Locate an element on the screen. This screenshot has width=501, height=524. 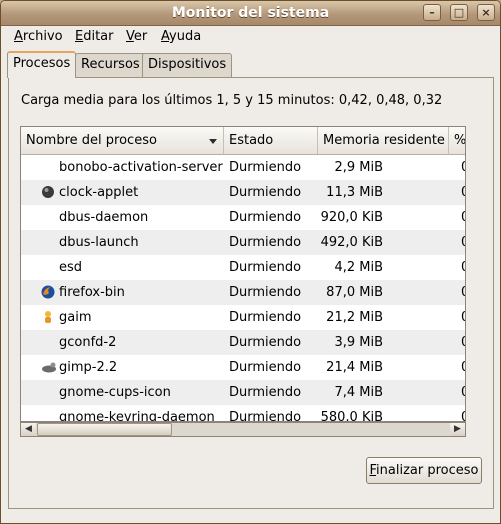
sort-descending-icon is located at coordinates (213, 141).